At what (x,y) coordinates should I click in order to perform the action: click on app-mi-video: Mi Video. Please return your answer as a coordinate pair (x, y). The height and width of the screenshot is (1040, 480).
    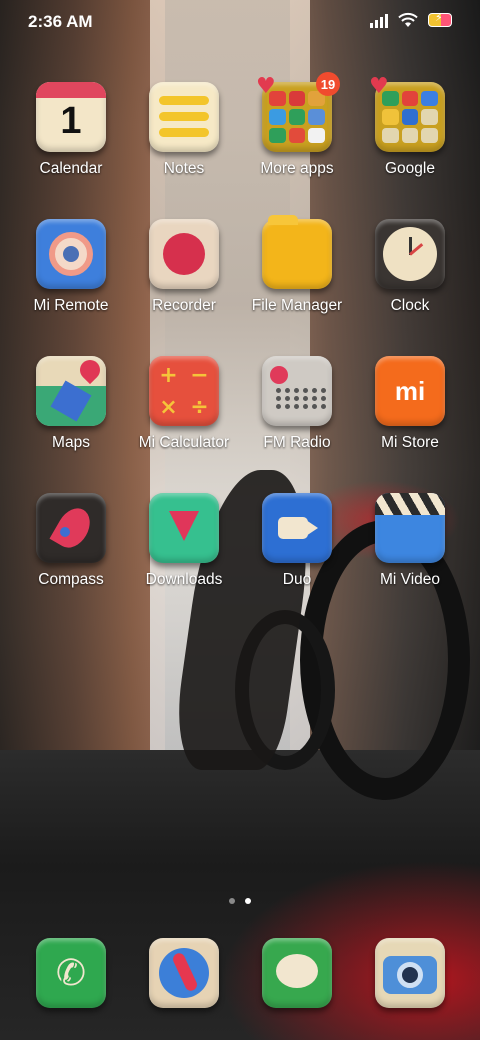
    Looking at the image, I should click on (410, 541).